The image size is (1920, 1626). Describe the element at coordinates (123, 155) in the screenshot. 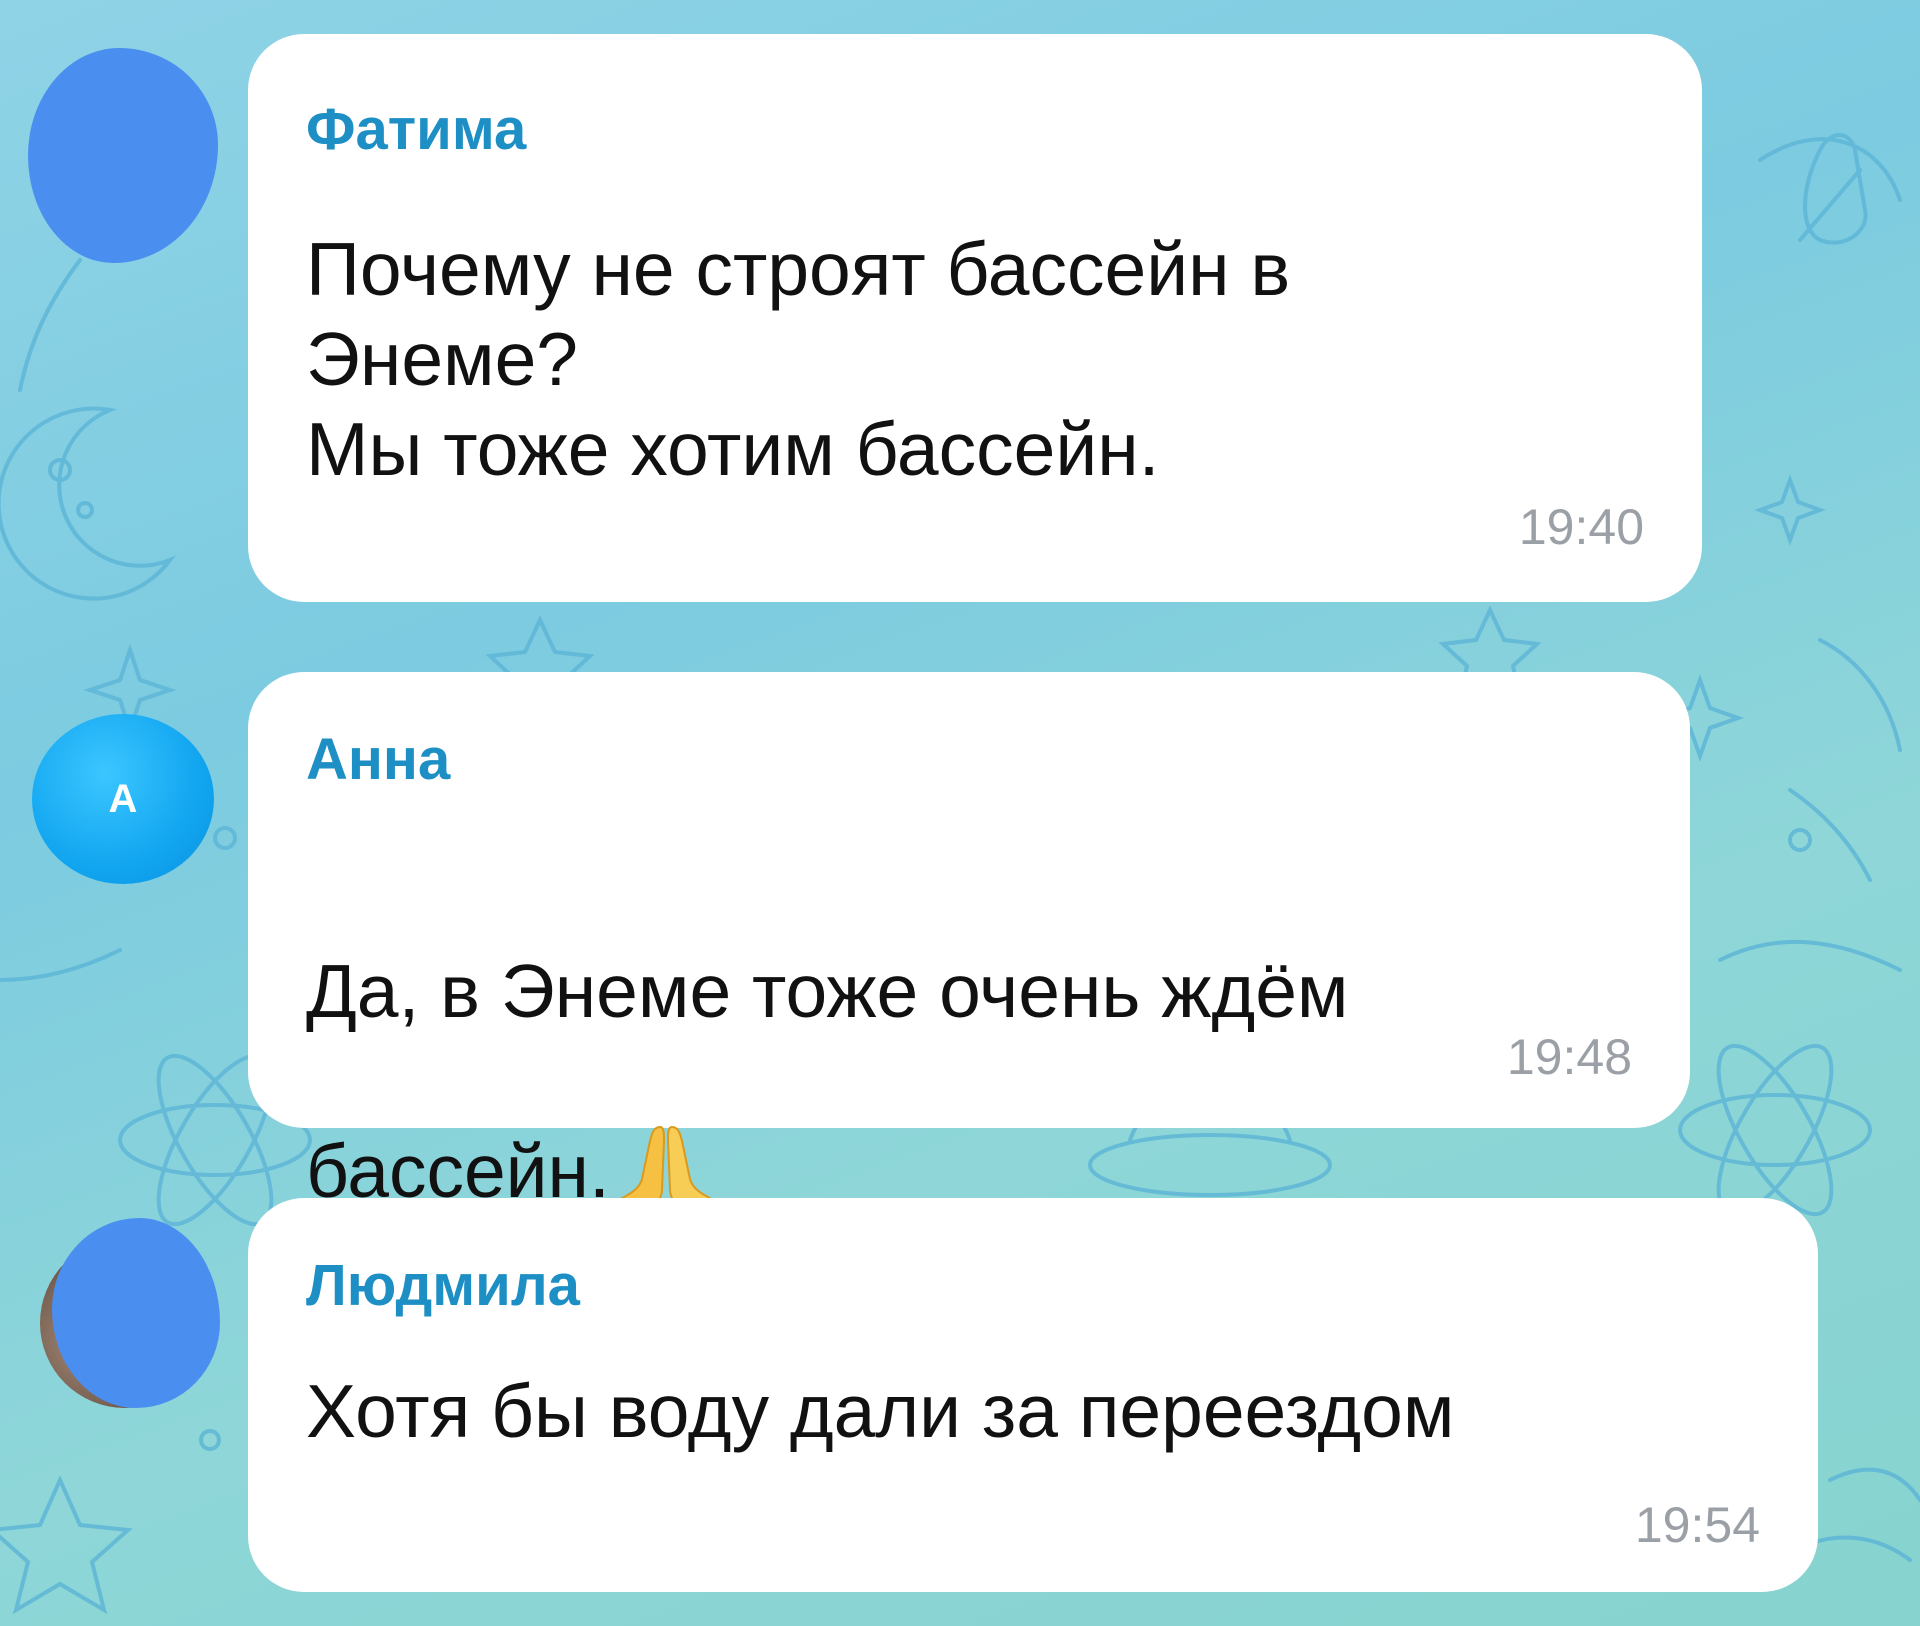

I see `avatar-fatima` at that location.